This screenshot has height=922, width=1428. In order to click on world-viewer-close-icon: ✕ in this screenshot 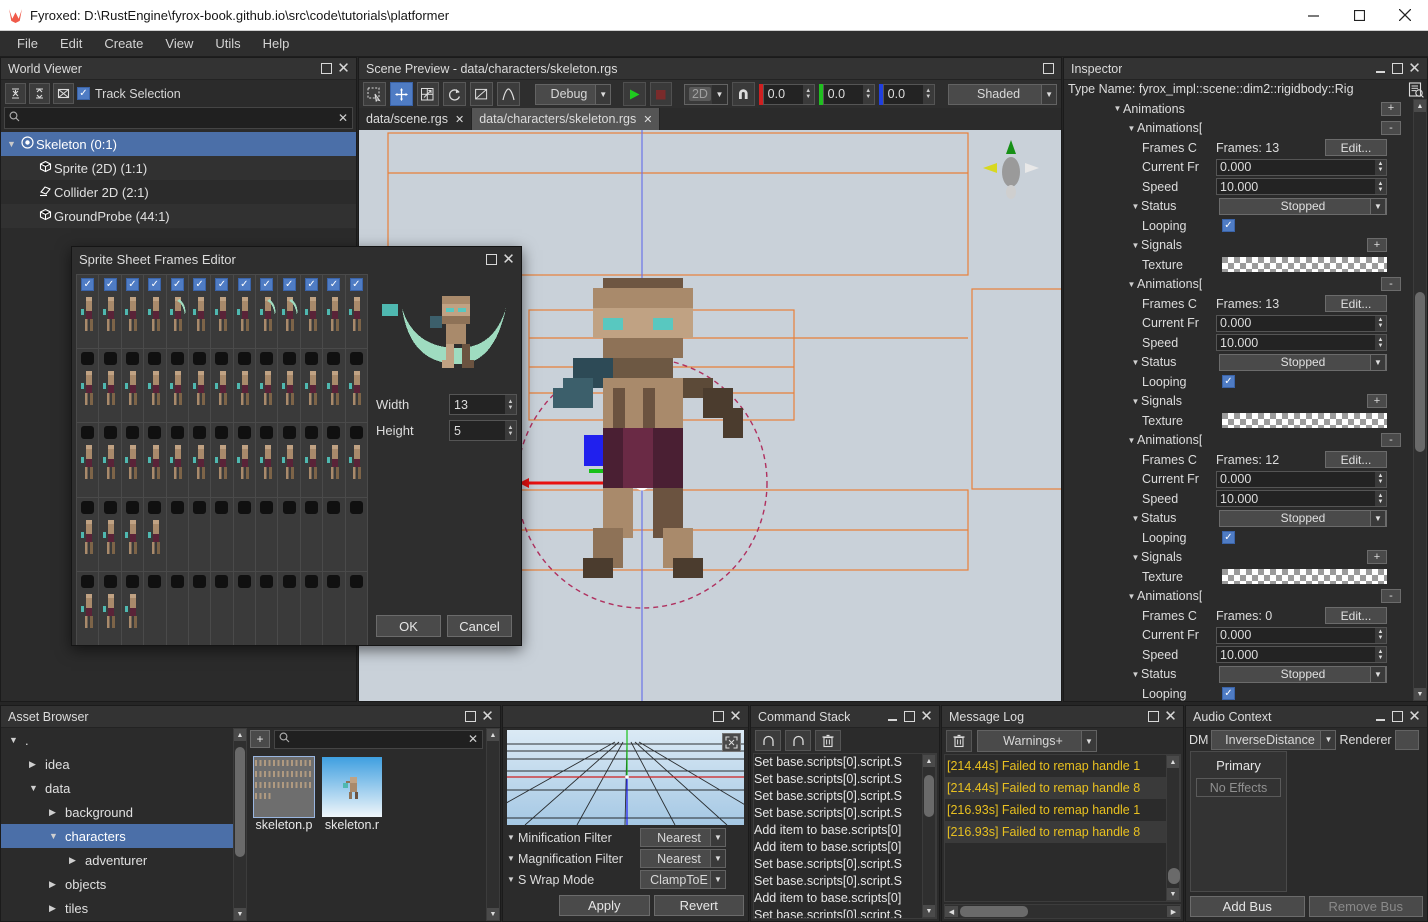, I will do `click(343, 68)`.